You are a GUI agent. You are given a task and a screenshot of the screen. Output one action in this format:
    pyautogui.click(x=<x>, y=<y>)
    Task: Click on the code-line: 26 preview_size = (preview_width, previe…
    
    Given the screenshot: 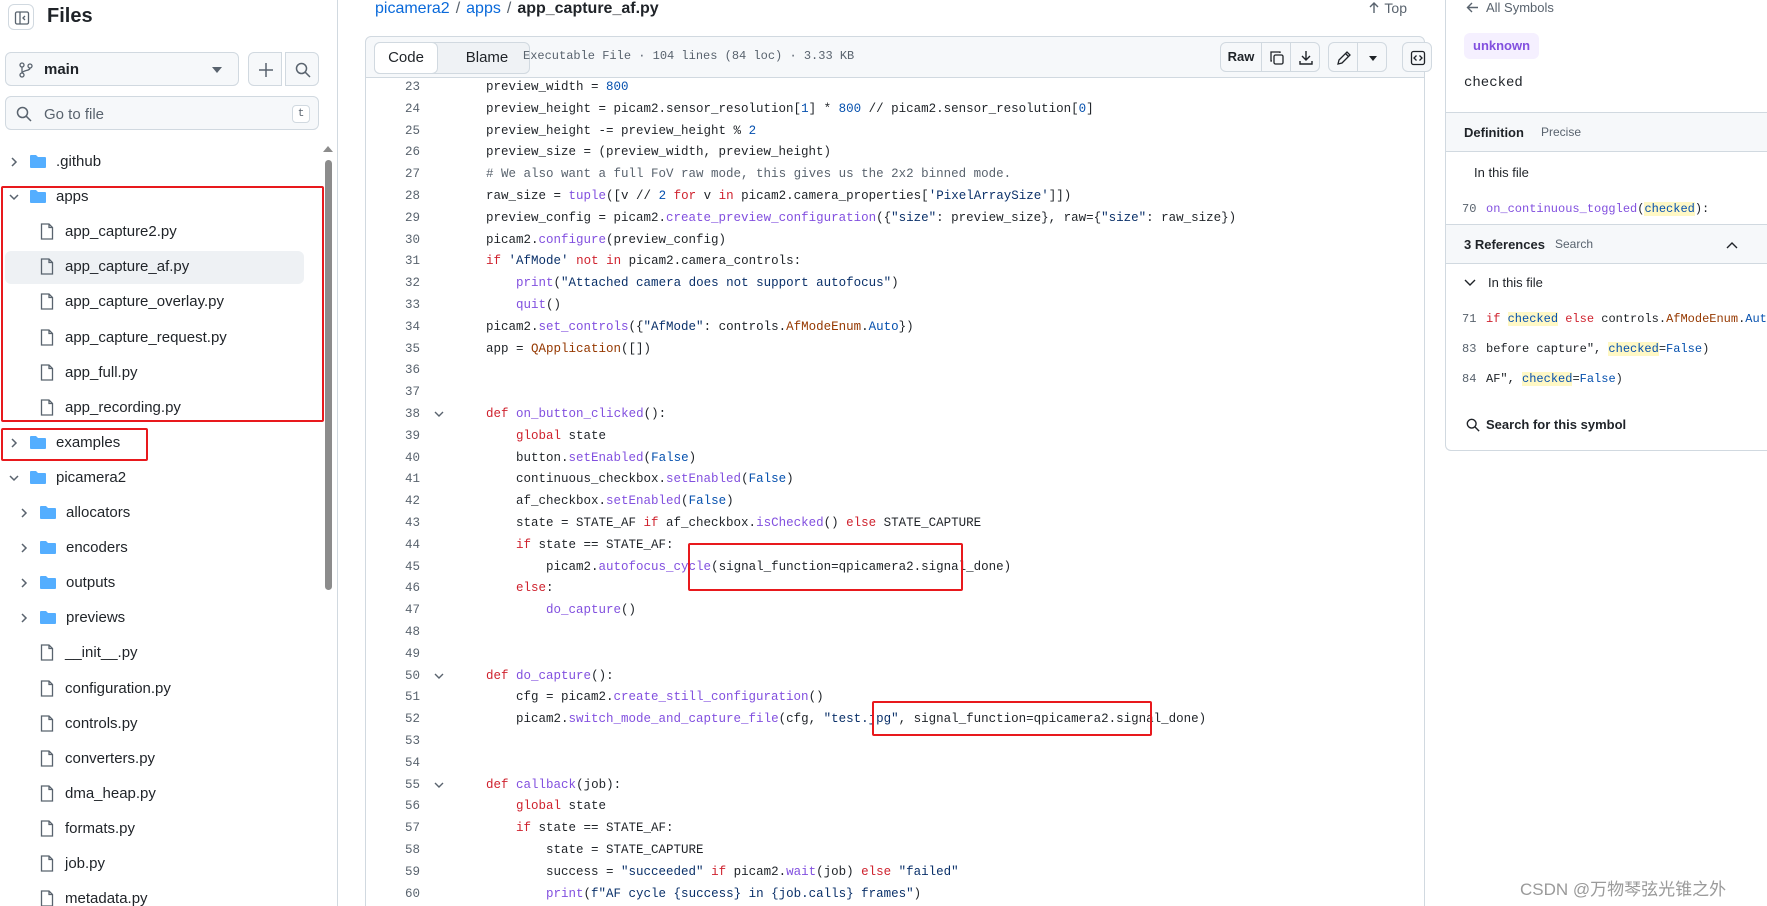 What is the action you would take?
    pyautogui.click(x=895, y=153)
    